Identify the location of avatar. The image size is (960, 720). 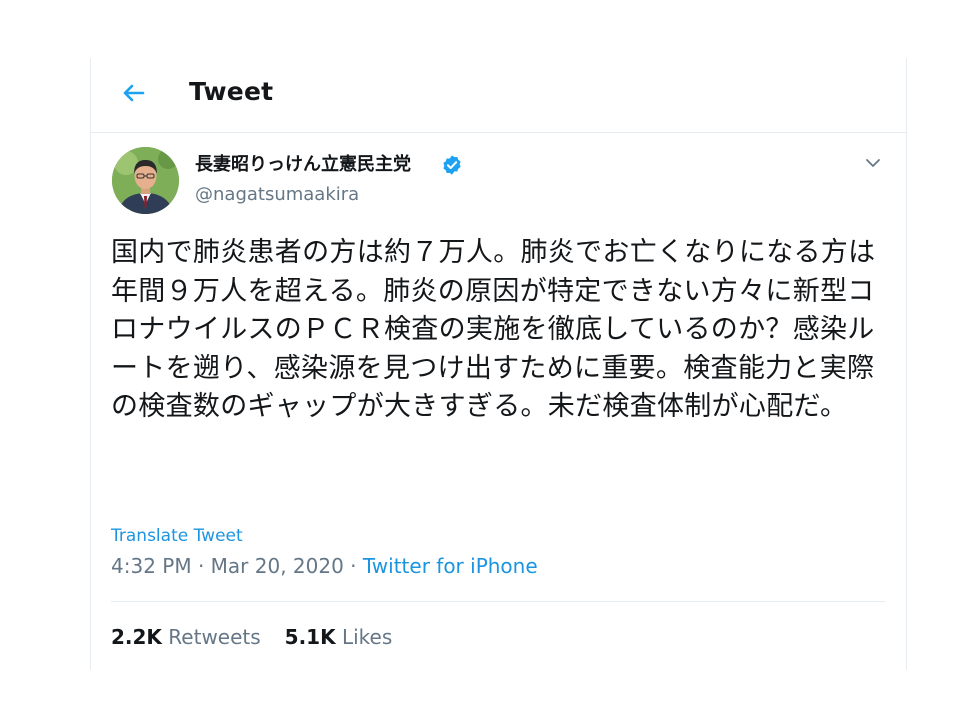
(145, 180).